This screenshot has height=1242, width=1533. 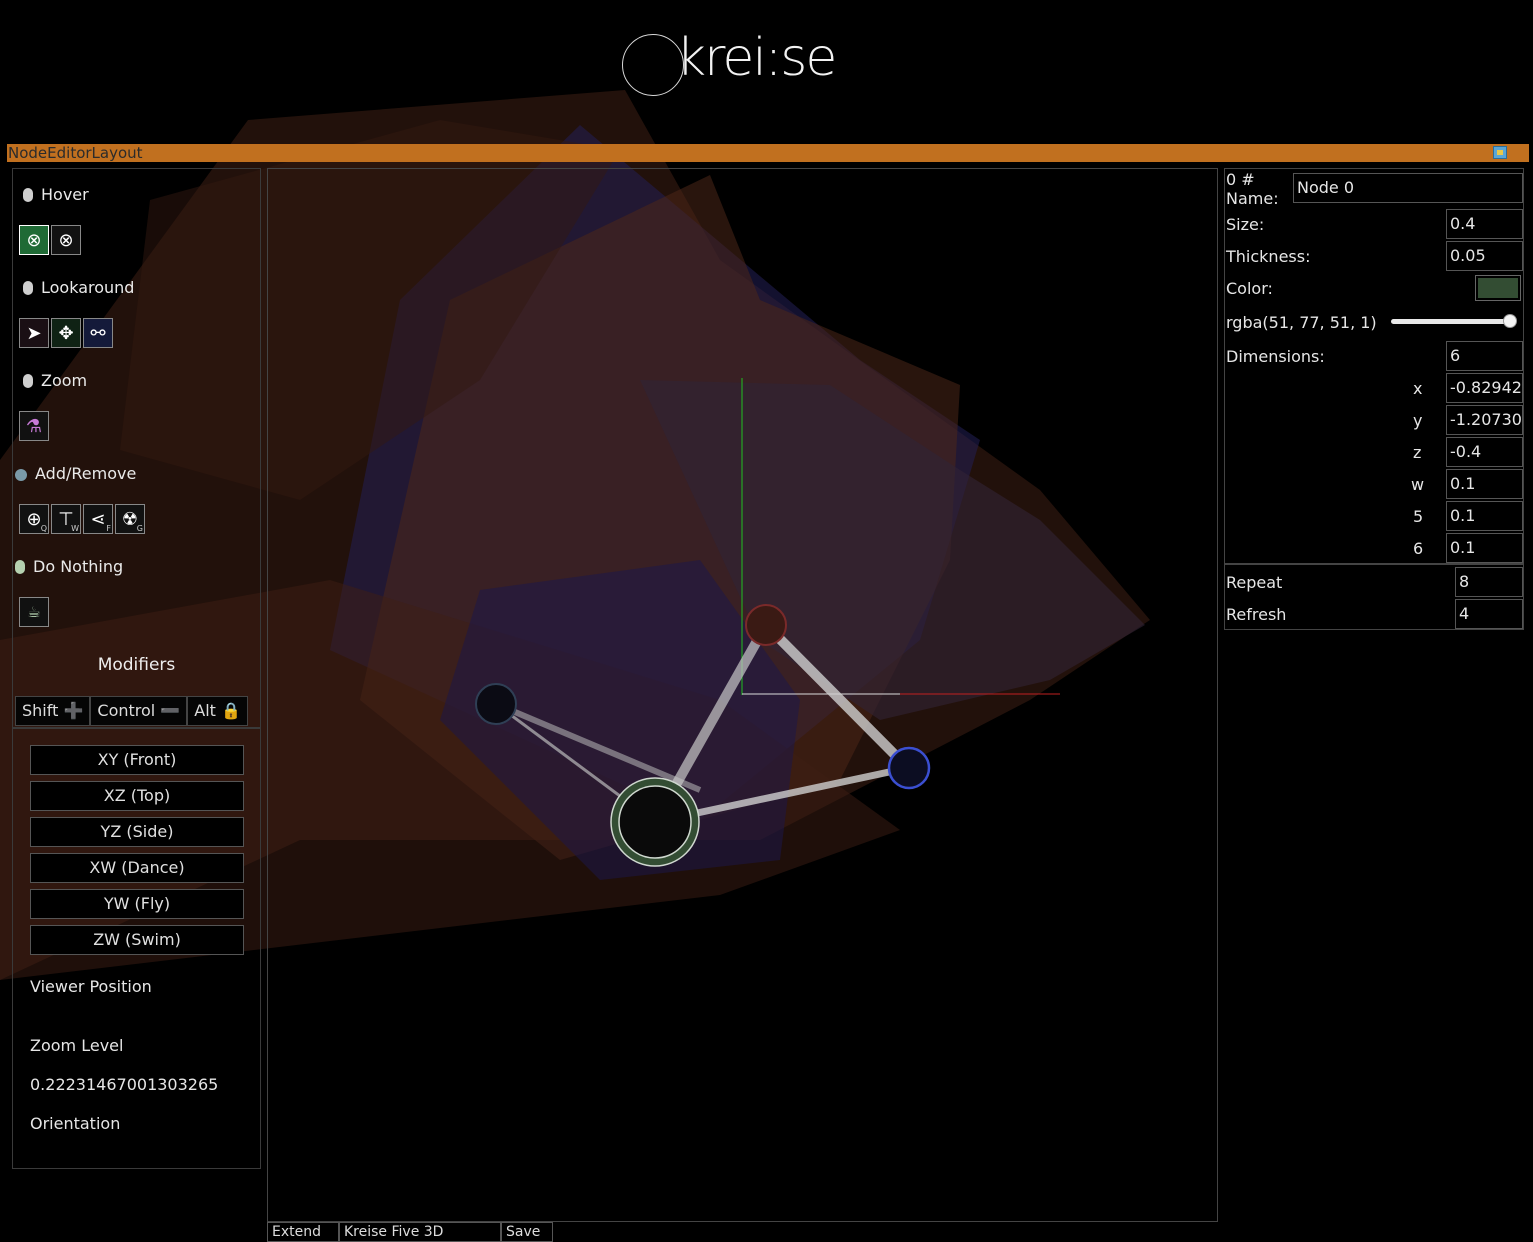 What do you see at coordinates (1484, 548) in the screenshot?
I see `coord-6-field: 0.1` at bounding box center [1484, 548].